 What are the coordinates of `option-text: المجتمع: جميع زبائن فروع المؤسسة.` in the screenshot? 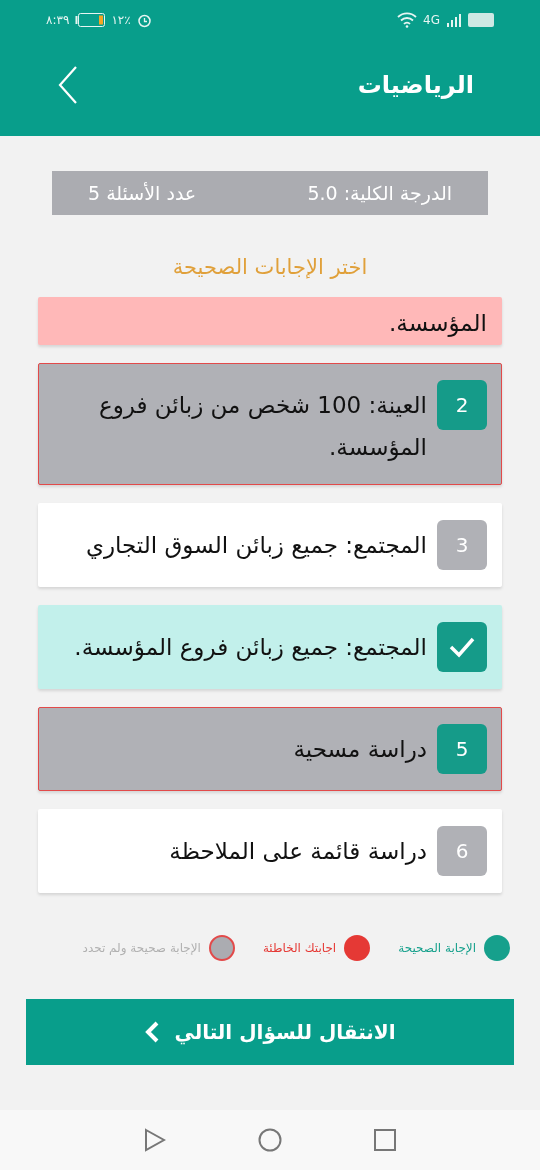 It's located at (250, 648).